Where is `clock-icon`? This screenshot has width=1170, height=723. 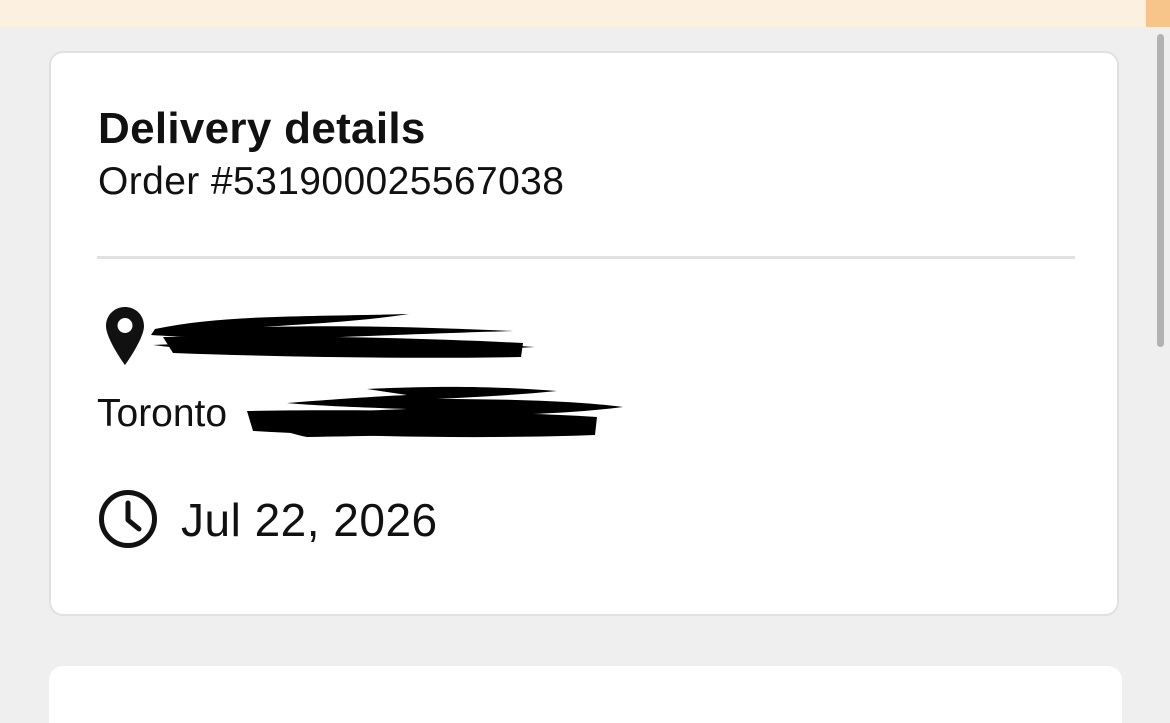 clock-icon is located at coordinates (128, 519).